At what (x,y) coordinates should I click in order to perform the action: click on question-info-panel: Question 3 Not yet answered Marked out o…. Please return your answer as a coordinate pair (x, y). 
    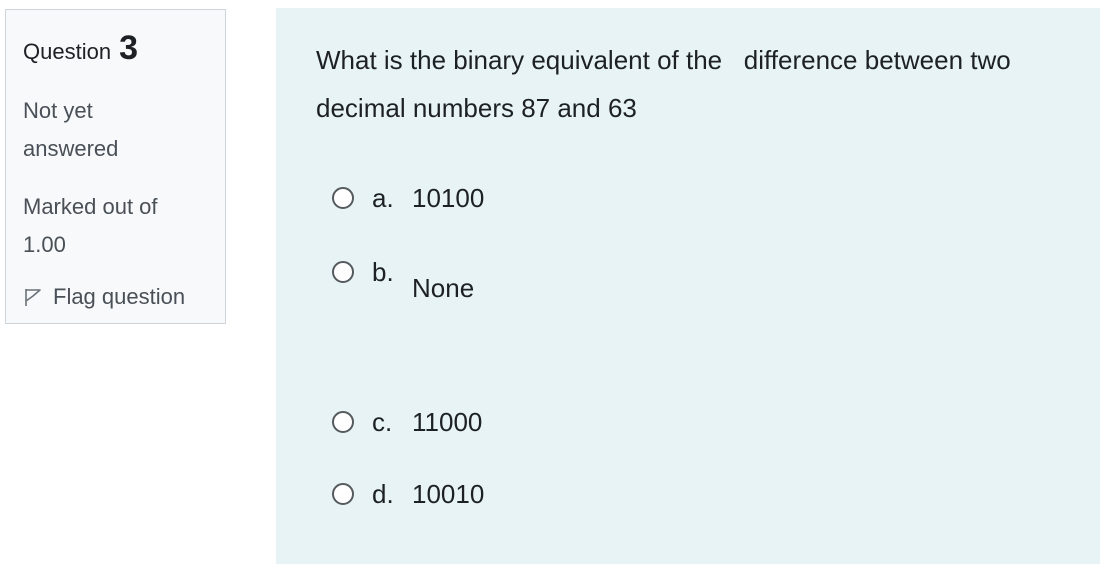
    Looking at the image, I should click on (115, 166).